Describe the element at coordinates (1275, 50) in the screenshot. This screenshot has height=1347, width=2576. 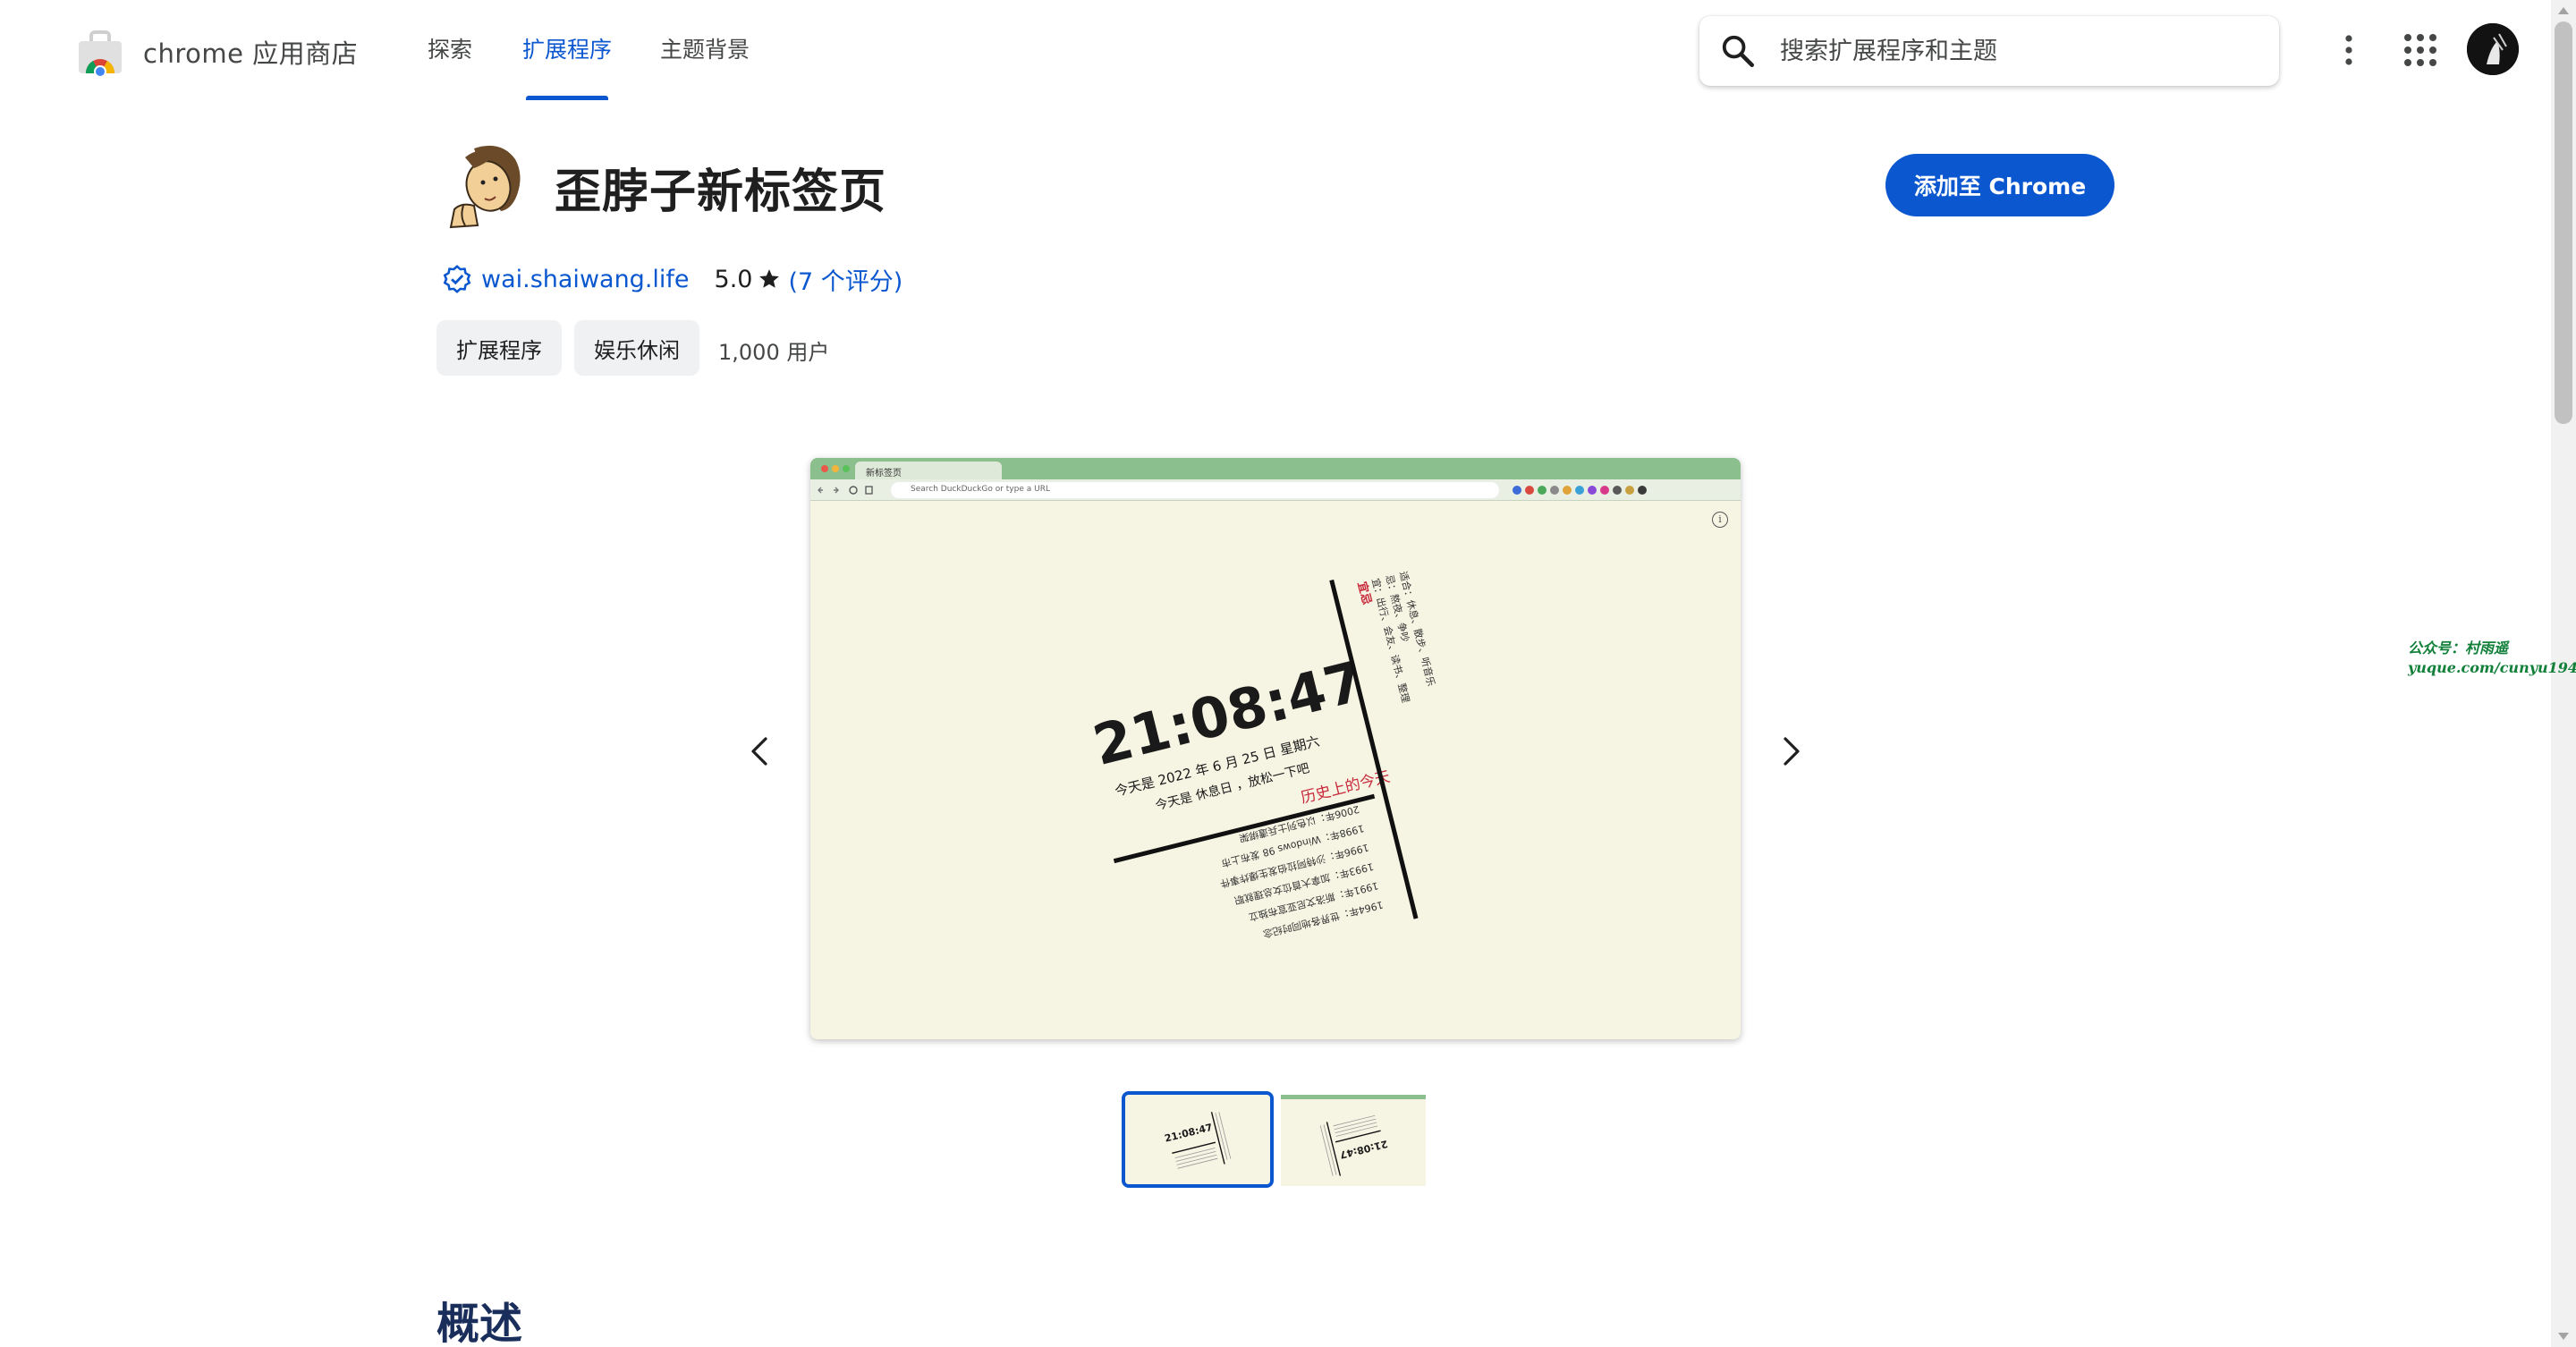
I see `top-bar: chrome 应用商店 探索 扩展程序 主题背景` at that location.